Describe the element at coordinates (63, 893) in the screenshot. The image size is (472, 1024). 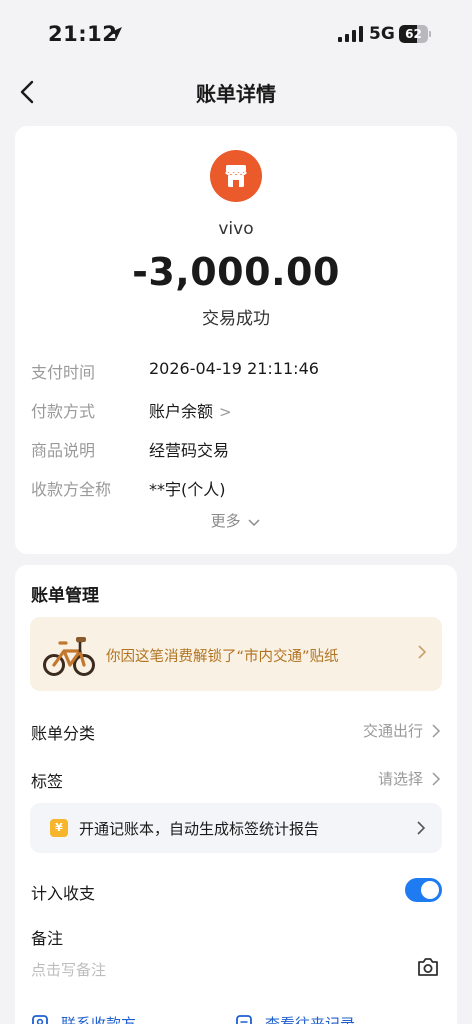
I see `include-label: 计入收支` at that location.